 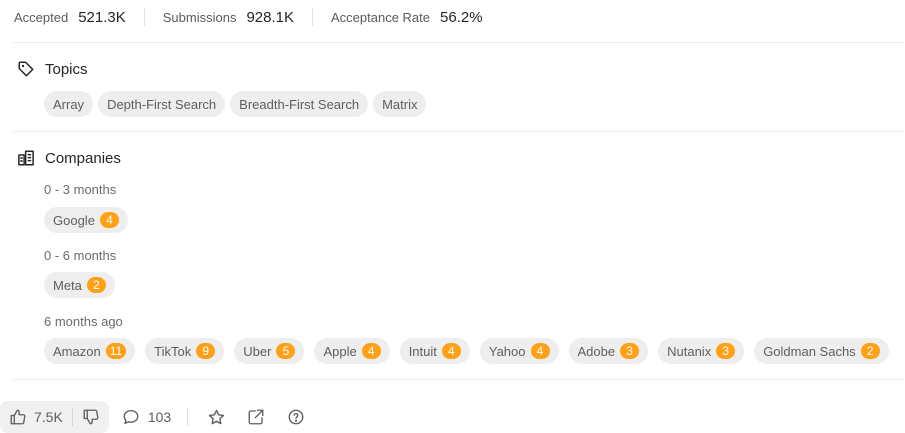 I want to click on company-tag: Amazon 11, so click(x=90, y=351).